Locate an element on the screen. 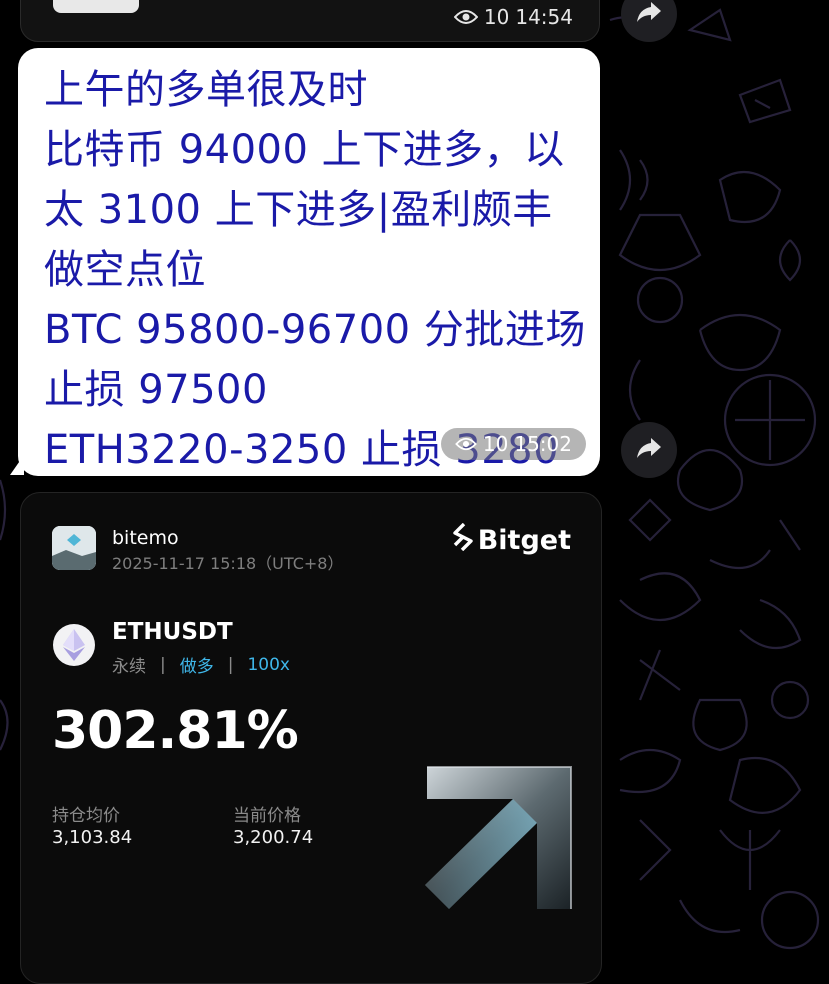  share-timestamp: 2025-11-17 15:18（UTC+8） is located at coordinates (228, 563).